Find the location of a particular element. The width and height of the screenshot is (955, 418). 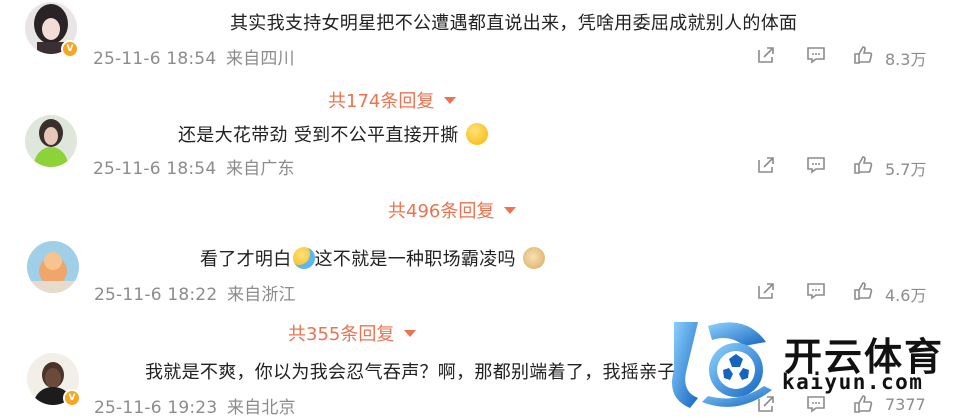

comment-meta: 25-11-6 18:54 来自广东 is located at coordinates (194, 166).